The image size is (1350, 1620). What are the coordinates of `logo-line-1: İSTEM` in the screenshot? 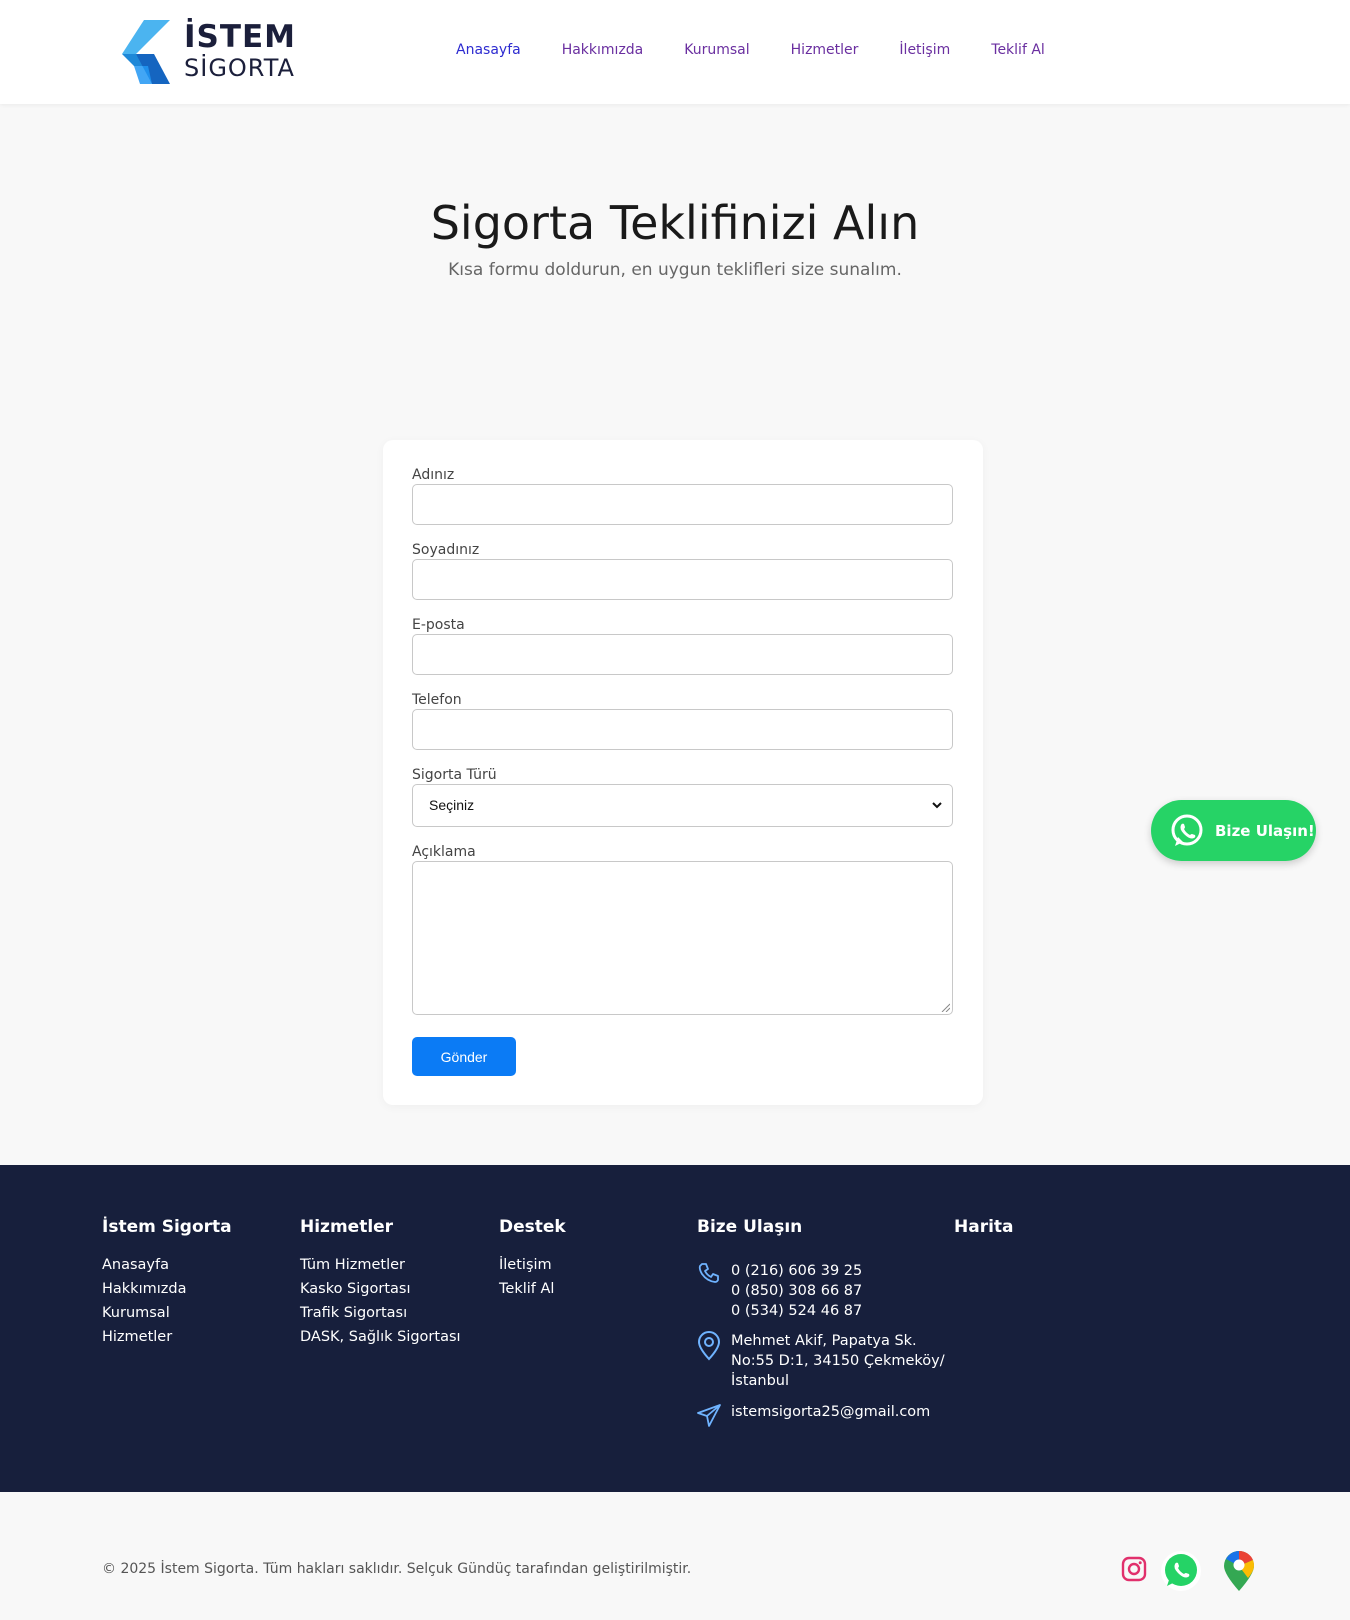 It's located at (240, 37).